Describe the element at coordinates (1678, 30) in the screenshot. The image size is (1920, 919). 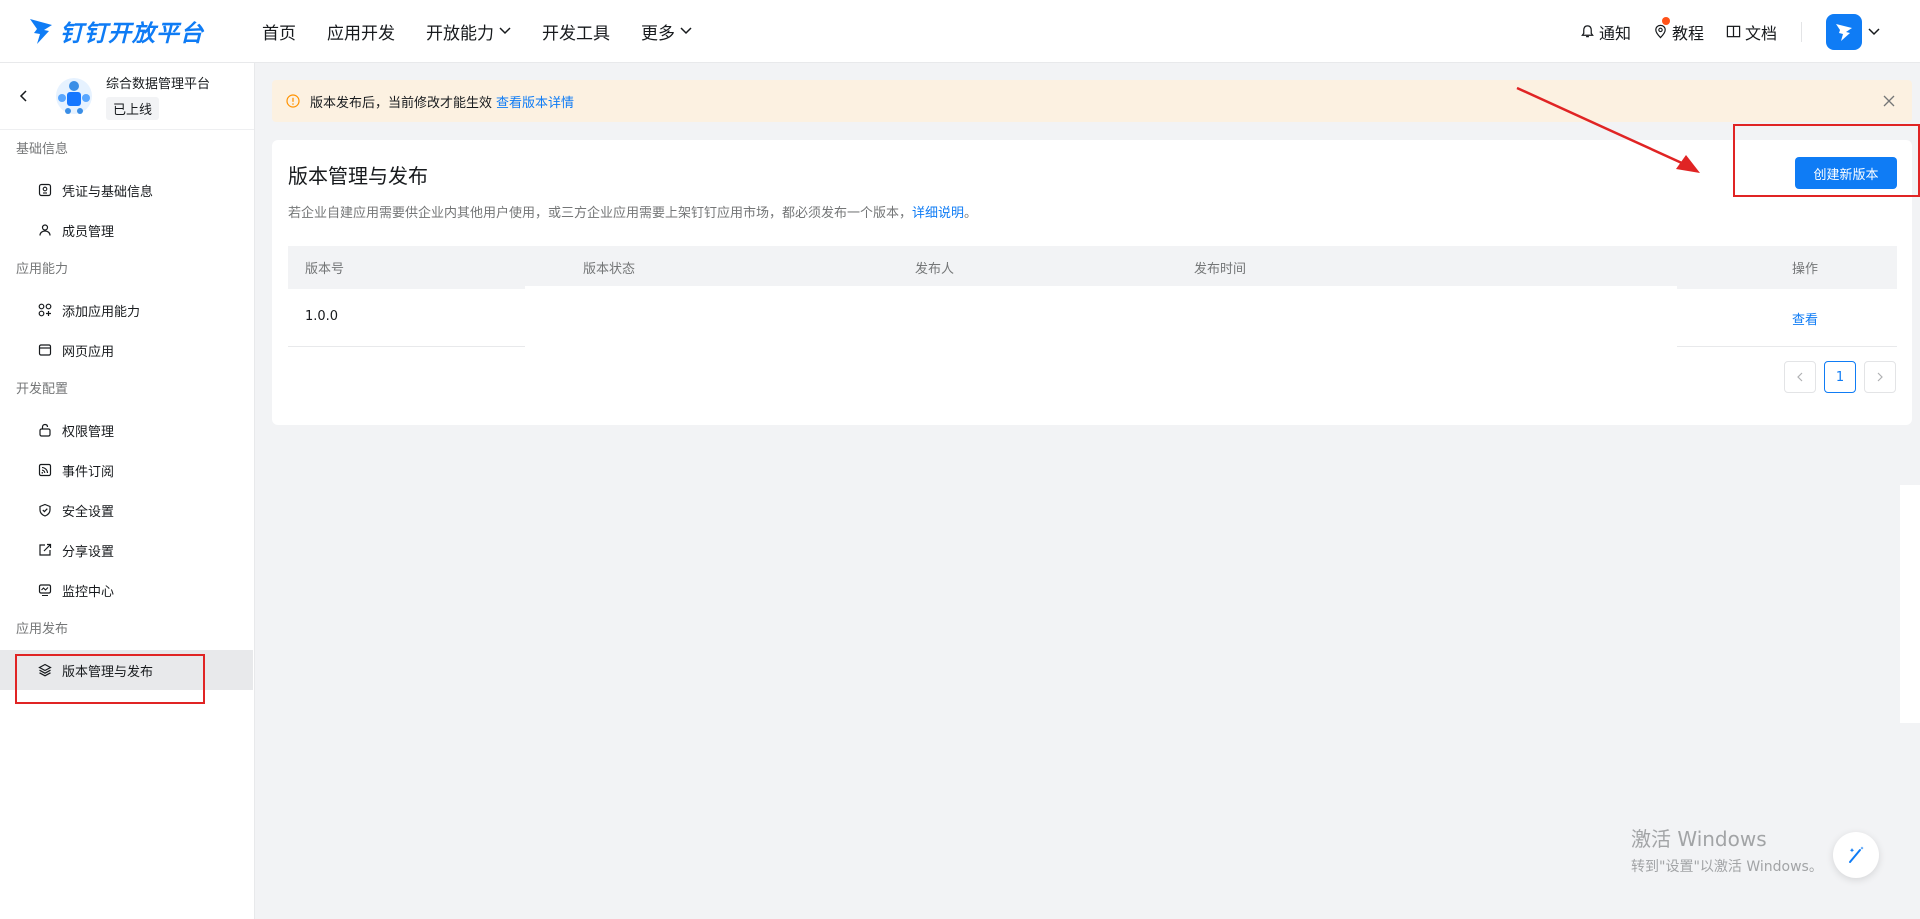
I see `tutorial-link: 教程` at that location.